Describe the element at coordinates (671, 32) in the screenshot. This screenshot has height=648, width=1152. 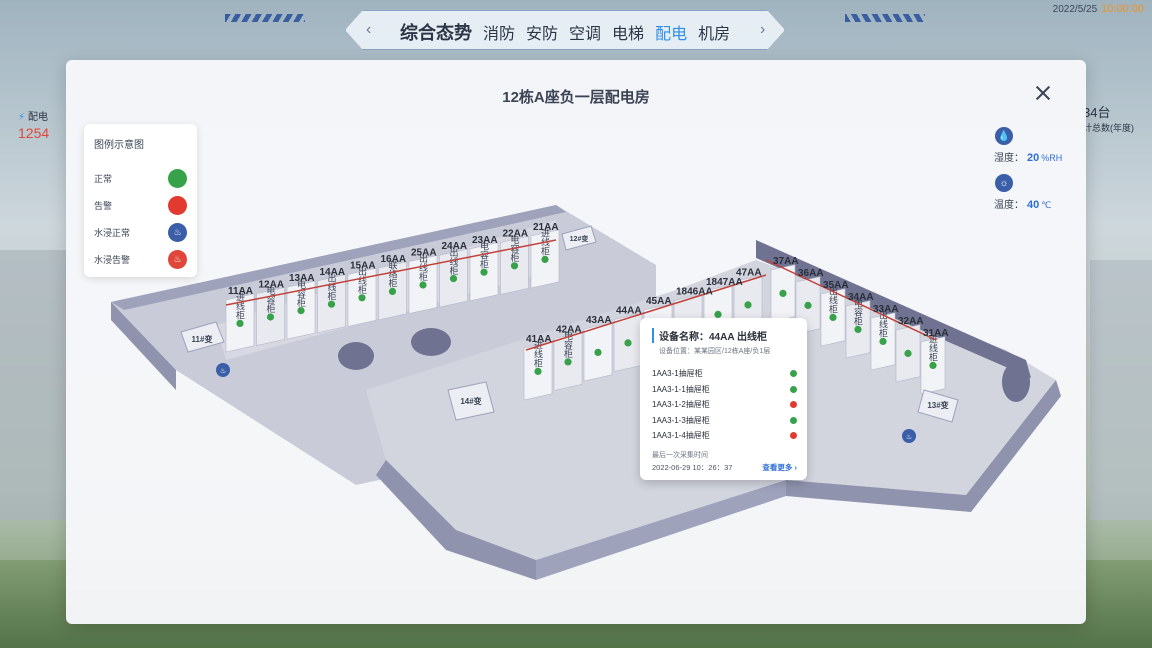
I see `nav-tab: 配电` at that location.